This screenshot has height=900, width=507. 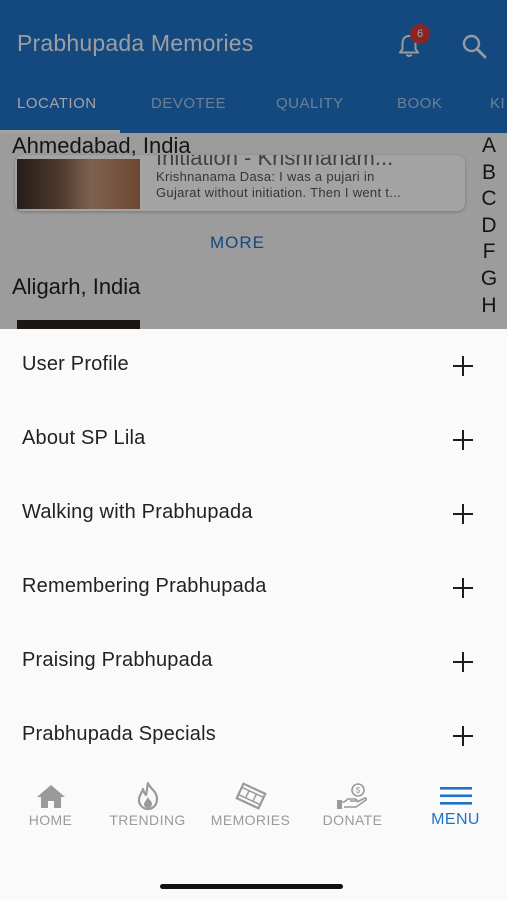 I want to click on bottom-navigation: HOME TRENDING MEMORIES $ DONATE MENU, so click(x=253, y=807).